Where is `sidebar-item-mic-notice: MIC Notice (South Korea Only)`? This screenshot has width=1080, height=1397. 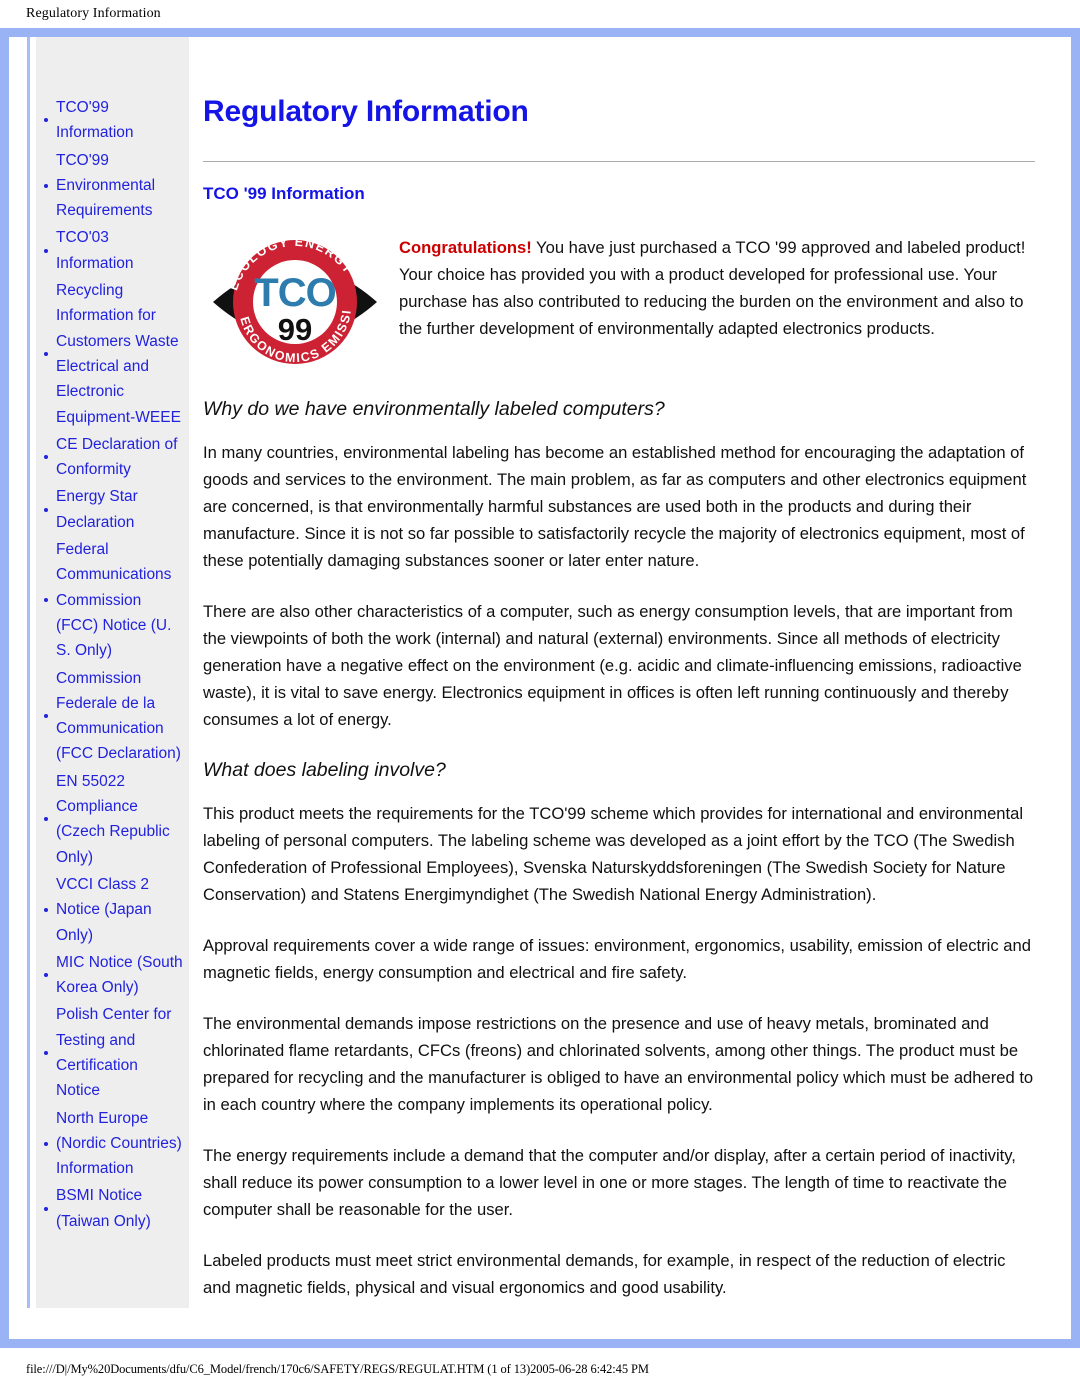
sidebar-item-mic-notice: MIC Notice (South Korea Only) is located at coordinates (112, 975).